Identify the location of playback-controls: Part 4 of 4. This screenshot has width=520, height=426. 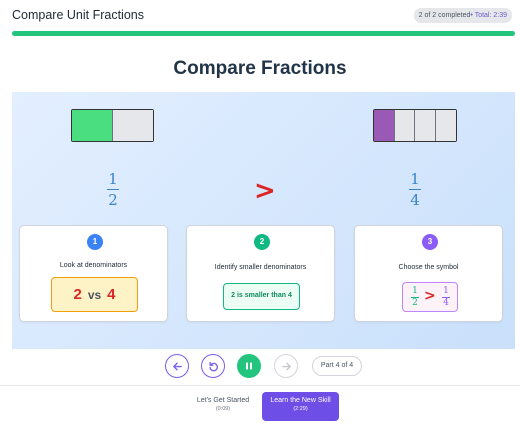
(260, 368).